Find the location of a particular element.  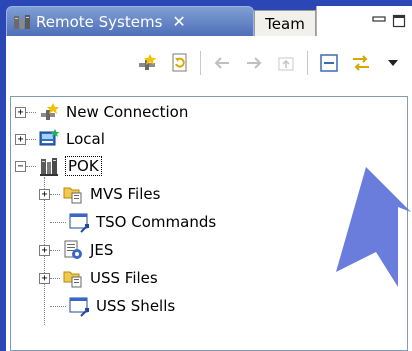

chevron-down-icon is located at coordinates (393, 63).